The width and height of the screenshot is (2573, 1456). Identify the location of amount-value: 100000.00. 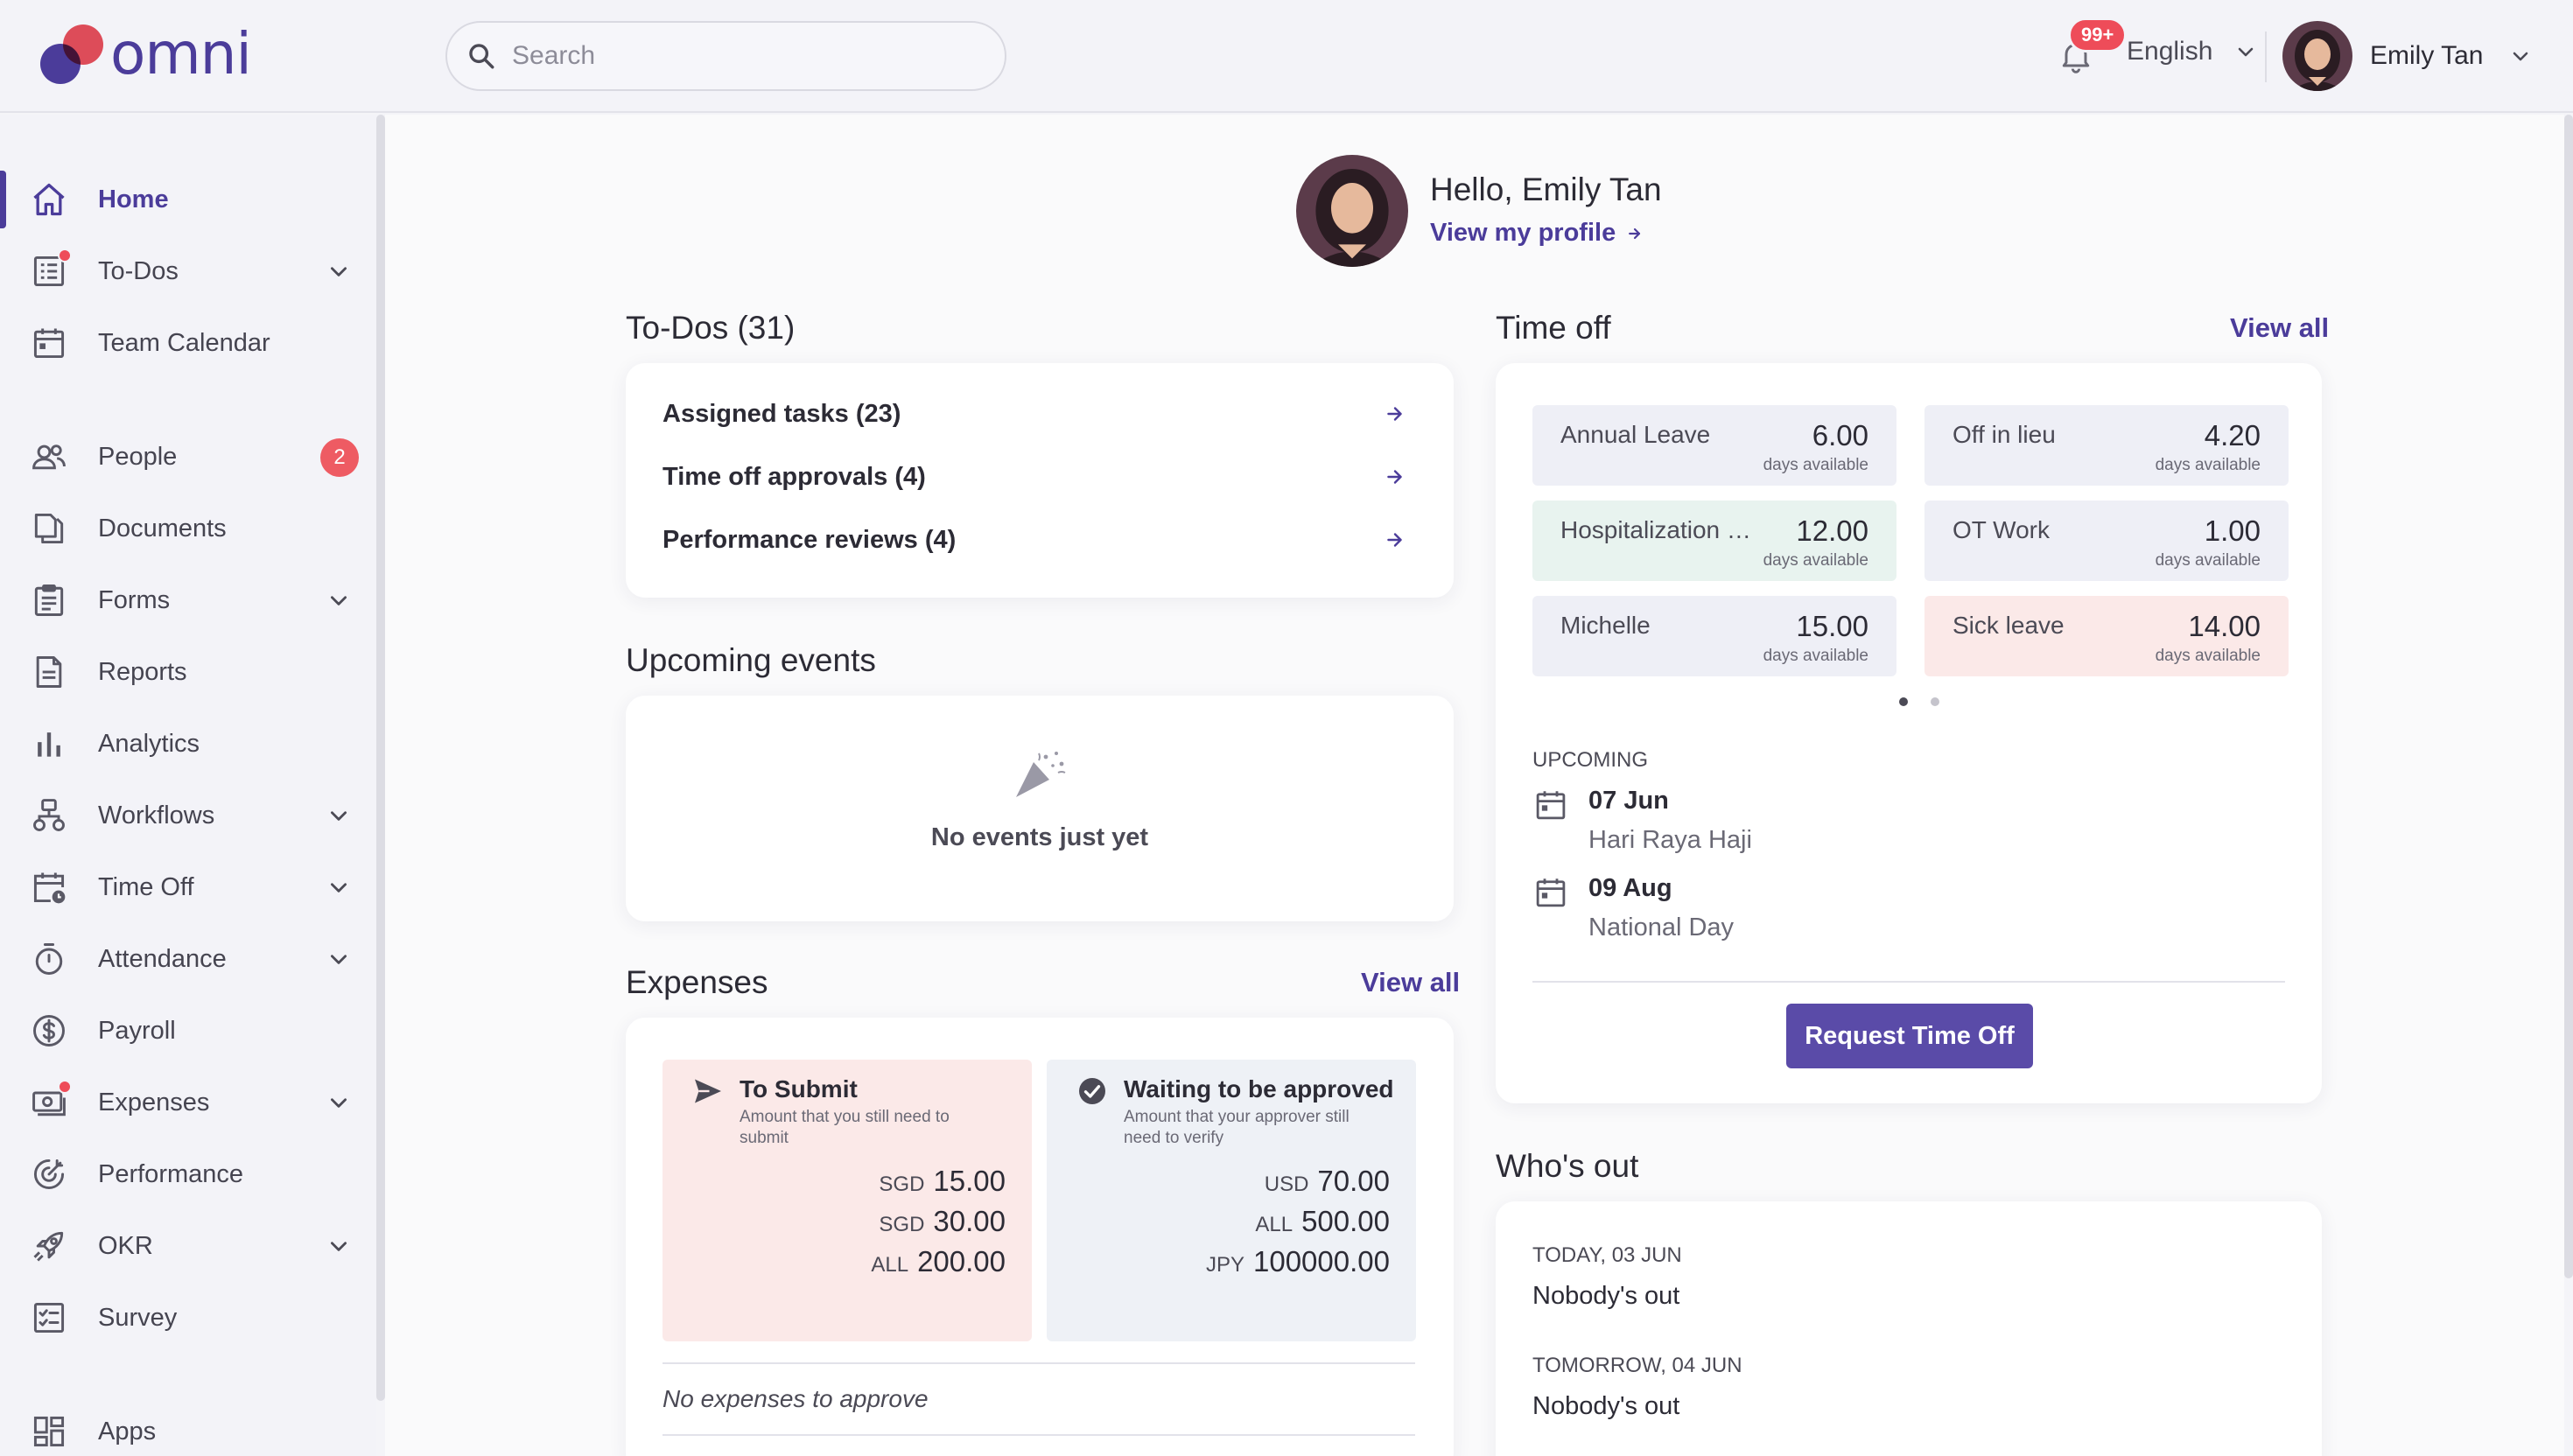
(1321, 1261).